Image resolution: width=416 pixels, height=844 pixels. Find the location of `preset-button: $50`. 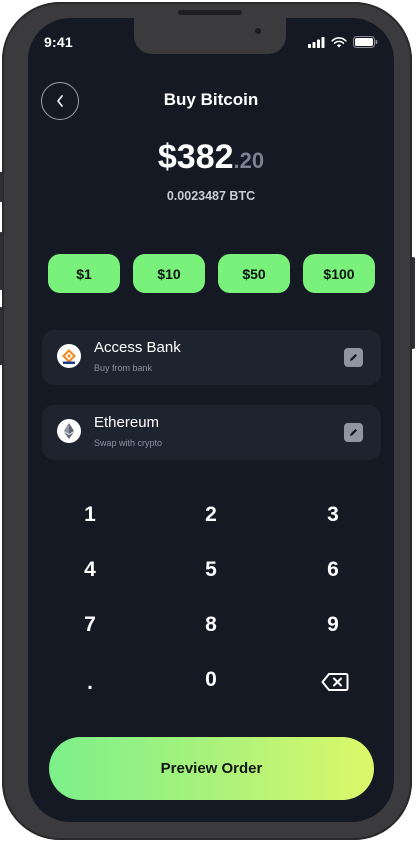

preset-button: $50 is located at coordinates (254, 273).